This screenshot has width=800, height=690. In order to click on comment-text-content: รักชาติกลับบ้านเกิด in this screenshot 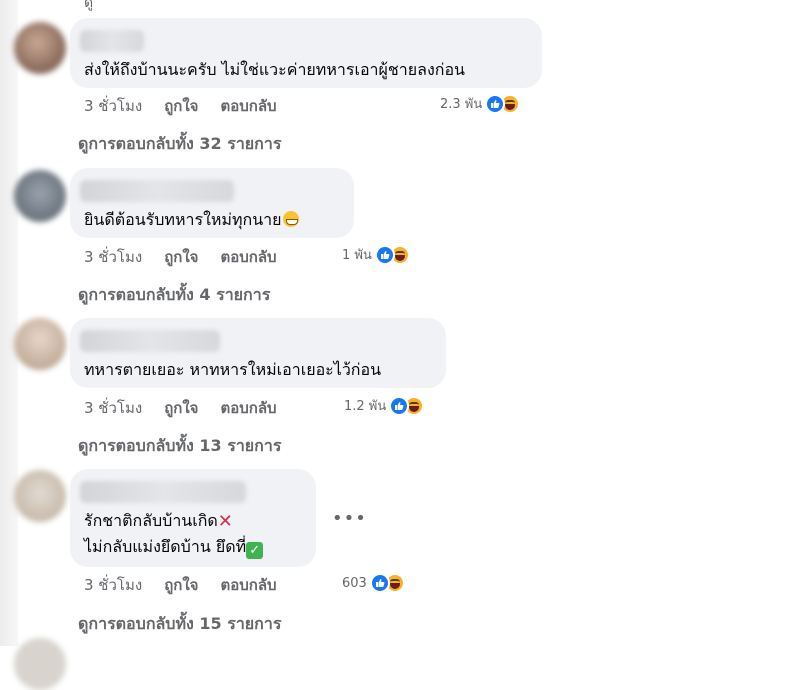, I will do `click(151, 520)`.